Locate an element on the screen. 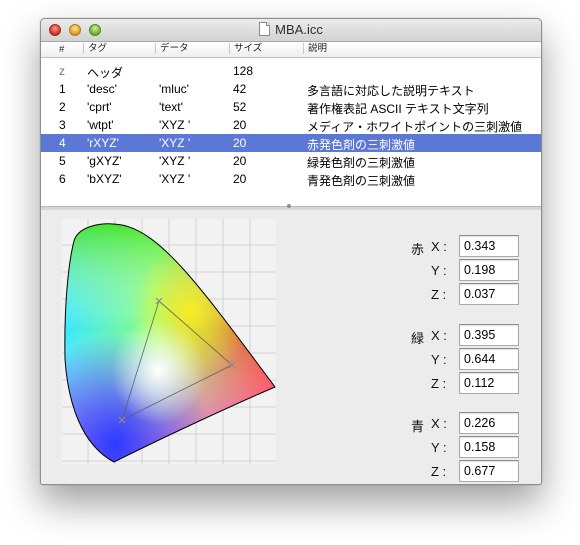 Image resolution: width=580 pixels, height=545 pixels. red-y-row: Y : 0.198 is located at coordinates (466, 271).